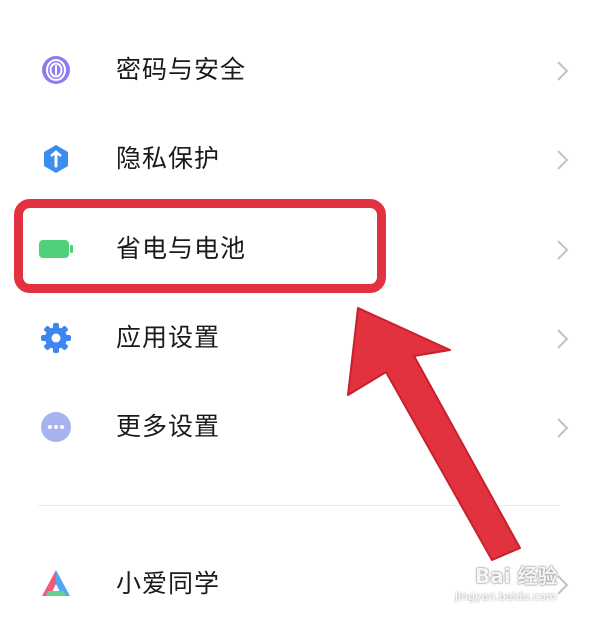 The height and width of the screenshot is (619, 598). What do you see at coordinates (168, 426) in the screenshot?
I see `settings-item-label: 更多设置` at bounding box center [168, 426].